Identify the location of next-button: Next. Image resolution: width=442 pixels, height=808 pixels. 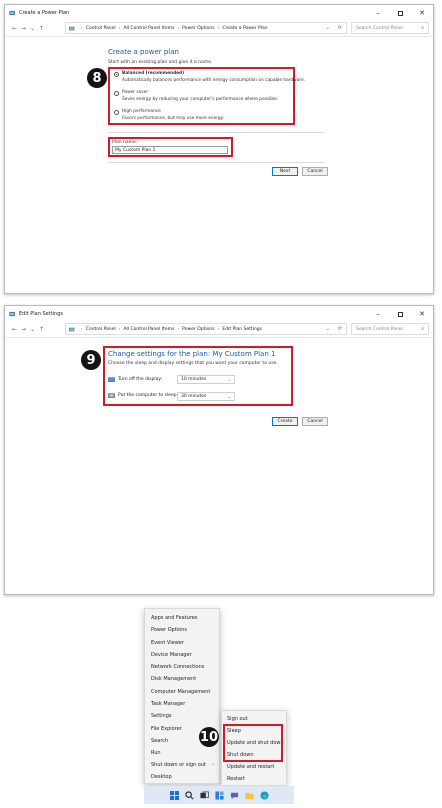
(285, 171).